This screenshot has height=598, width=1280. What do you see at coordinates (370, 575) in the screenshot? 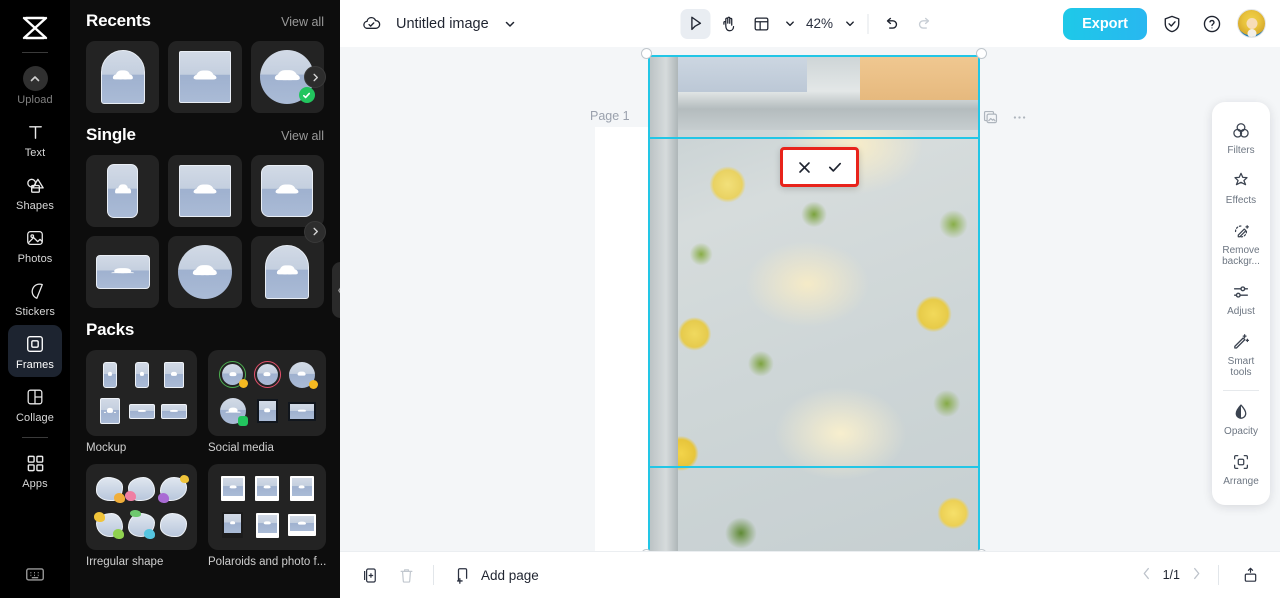
I see `duplicate-page-icon` at bounding box center [370, 575].